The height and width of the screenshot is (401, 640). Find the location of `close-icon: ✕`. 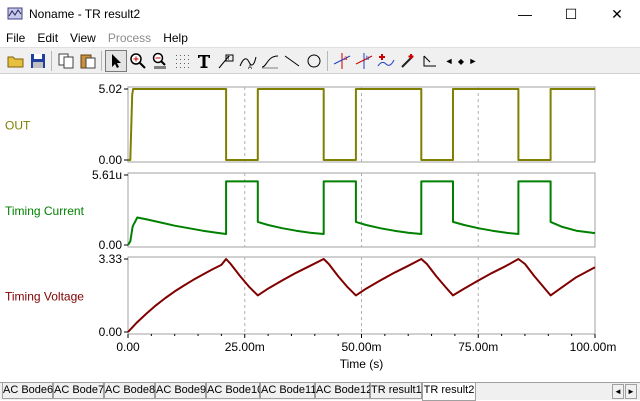

close-icon: ✕ is located at coordinates (617, 13).